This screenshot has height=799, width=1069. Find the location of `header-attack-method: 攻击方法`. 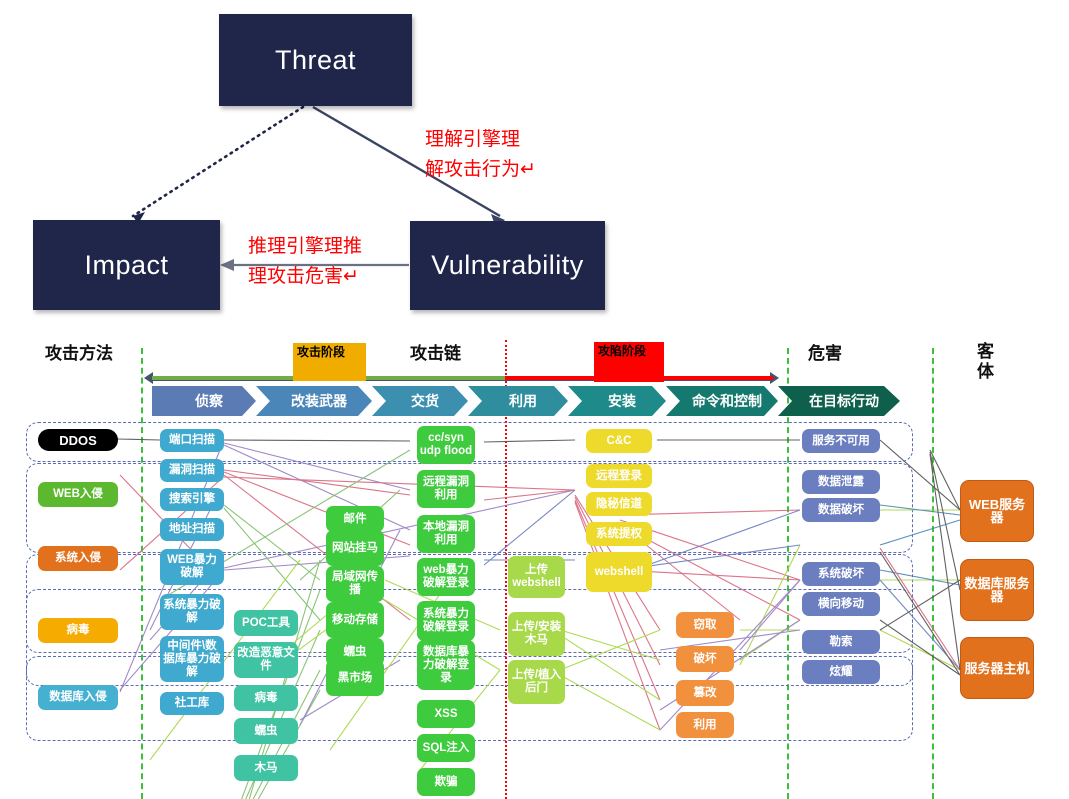

header-attack-method: 攻击方法 is located at coordinates (79, 353).